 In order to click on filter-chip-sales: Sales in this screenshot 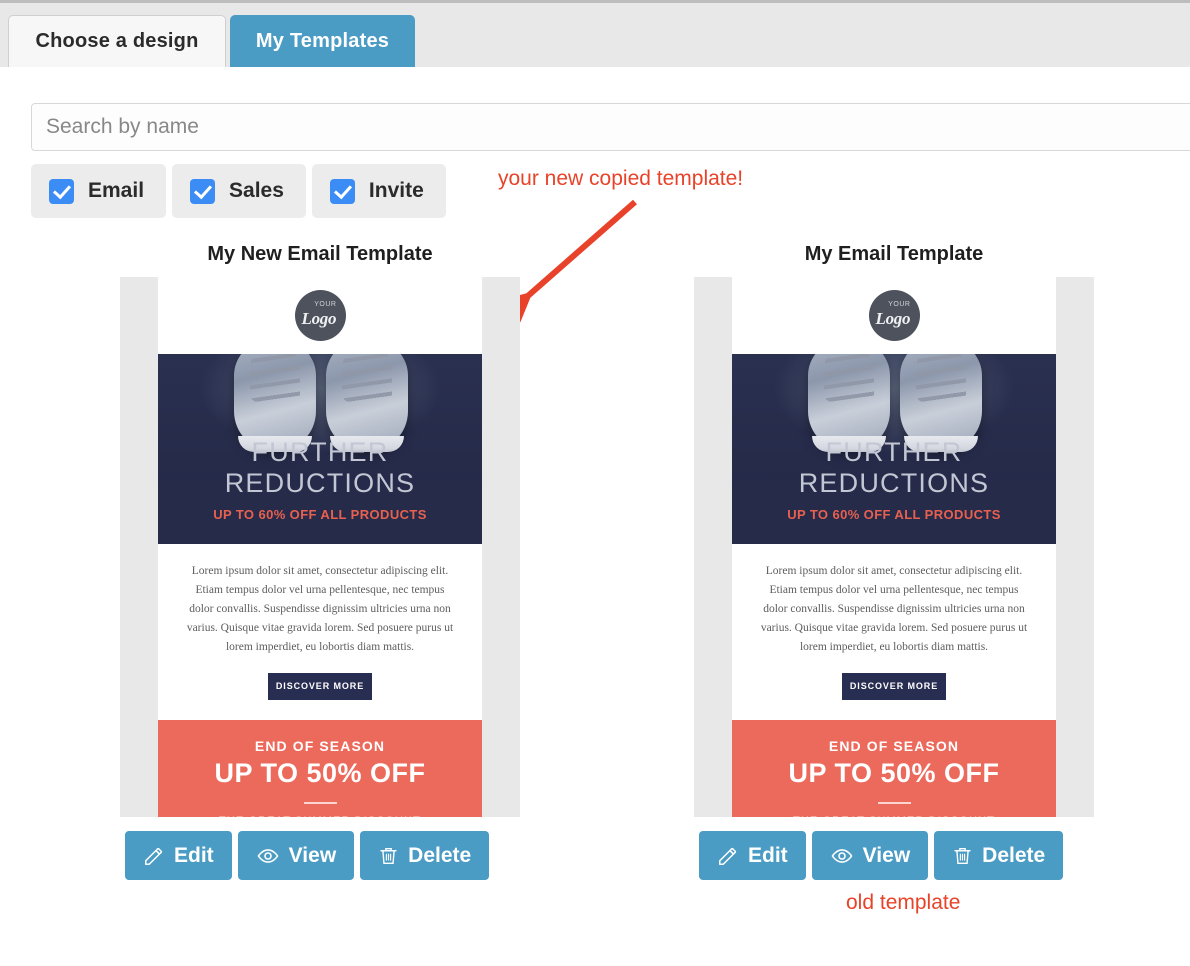, I will do `click(239, 191)`.